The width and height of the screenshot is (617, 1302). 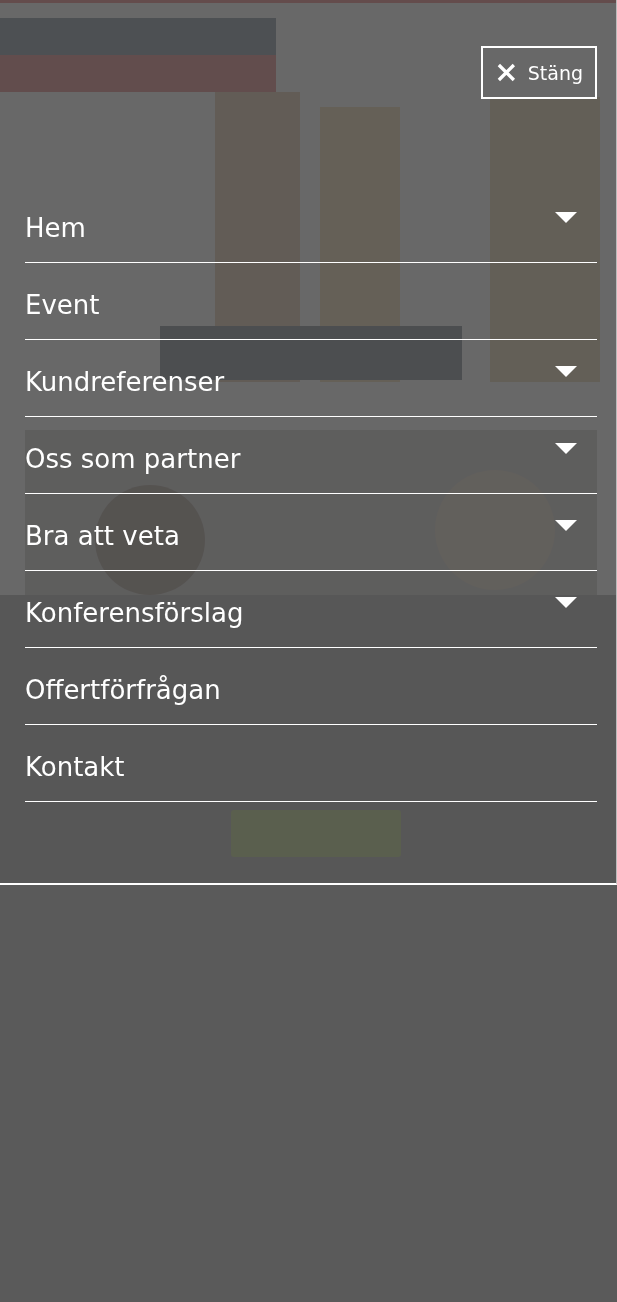 I want to click on menu-item: Kontakt, so click(x=75, y=767).